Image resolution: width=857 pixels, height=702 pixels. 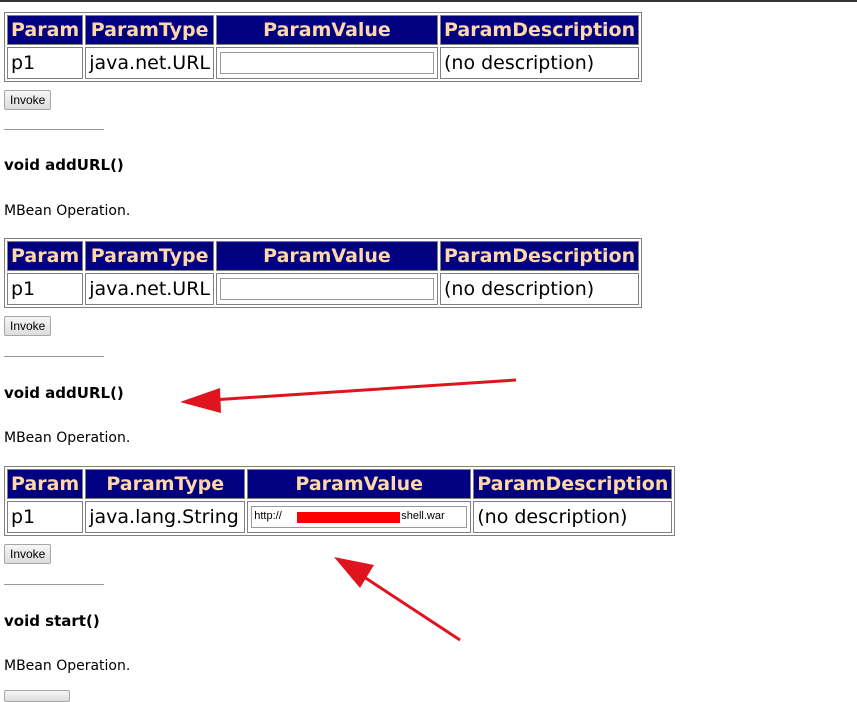 What do you see at coordinates (200, 400) in the screenshot?
I see `arrow-1-head` at bounding box center [200, 400].